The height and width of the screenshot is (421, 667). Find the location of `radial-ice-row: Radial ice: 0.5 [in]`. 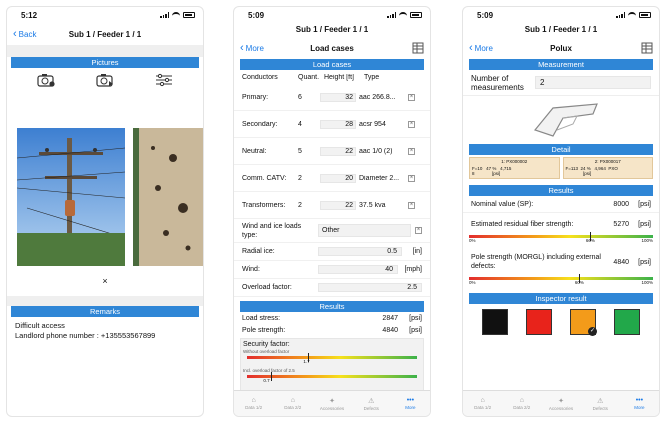

radial-ice-row: Radial ice: 0.5 [in] is located at coordinates (332, 252).